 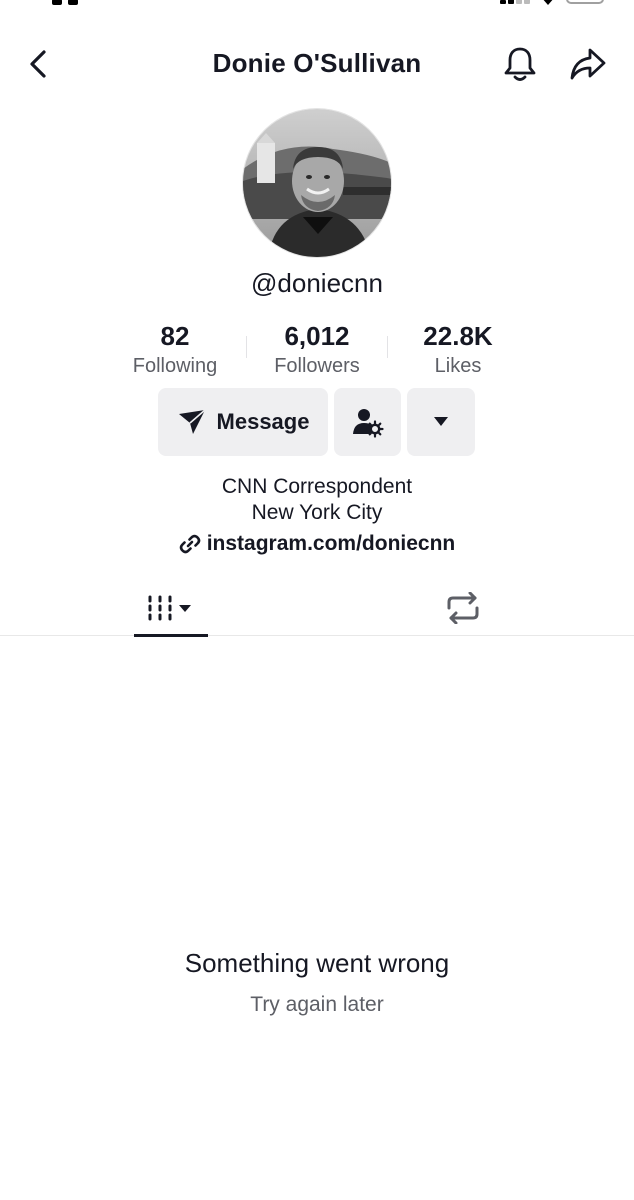 What do you see at coordinates (317, 512) in the screenshot?
I see `bio-line: New York City` at bounding box center [317, 512].